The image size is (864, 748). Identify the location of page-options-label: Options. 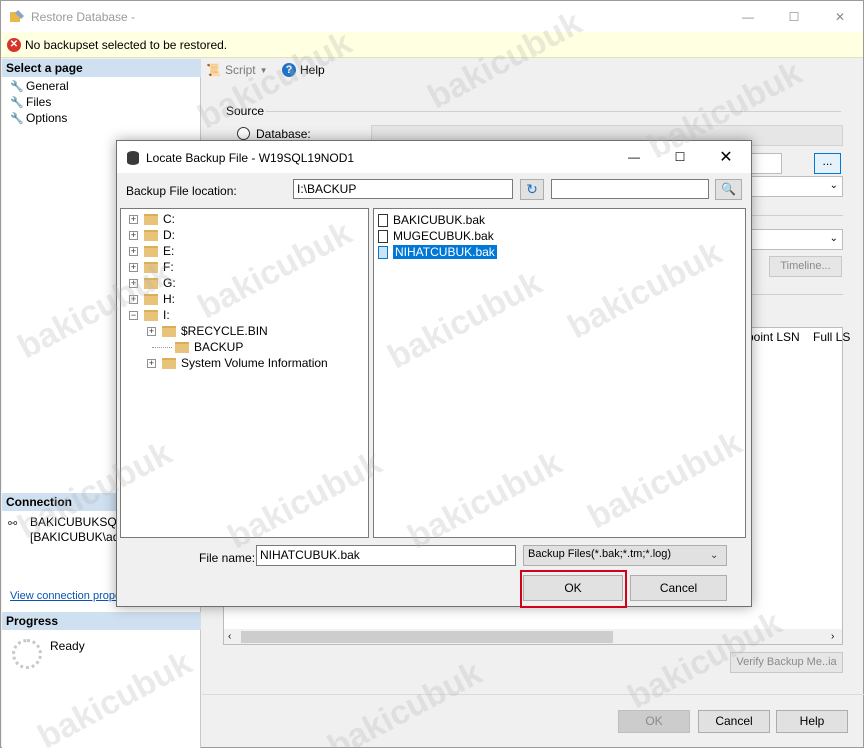
(47, 118).